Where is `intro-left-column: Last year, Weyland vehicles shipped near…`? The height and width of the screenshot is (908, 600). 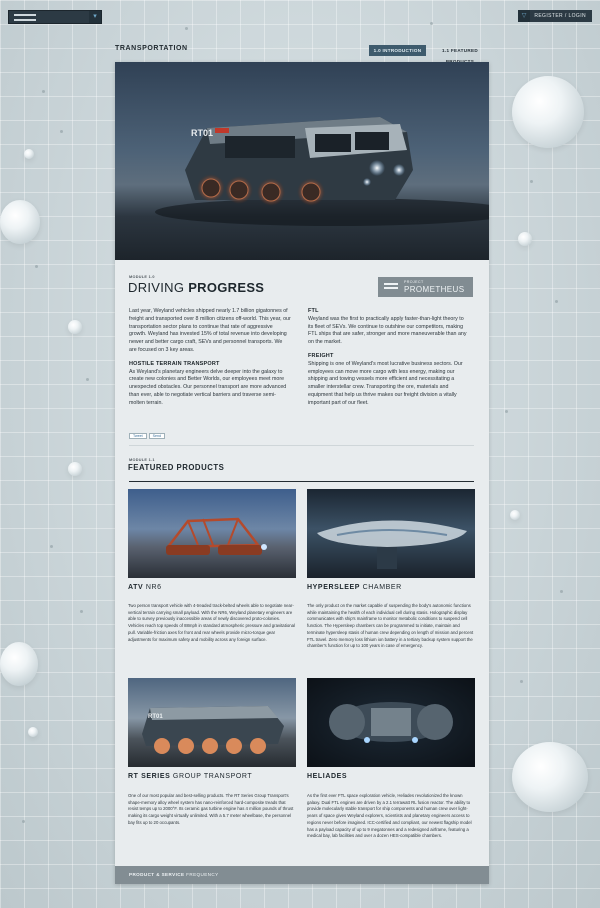
intro-left-column: Last year, Weyland vehicles shipped near… is located at coordinates (210, 361).